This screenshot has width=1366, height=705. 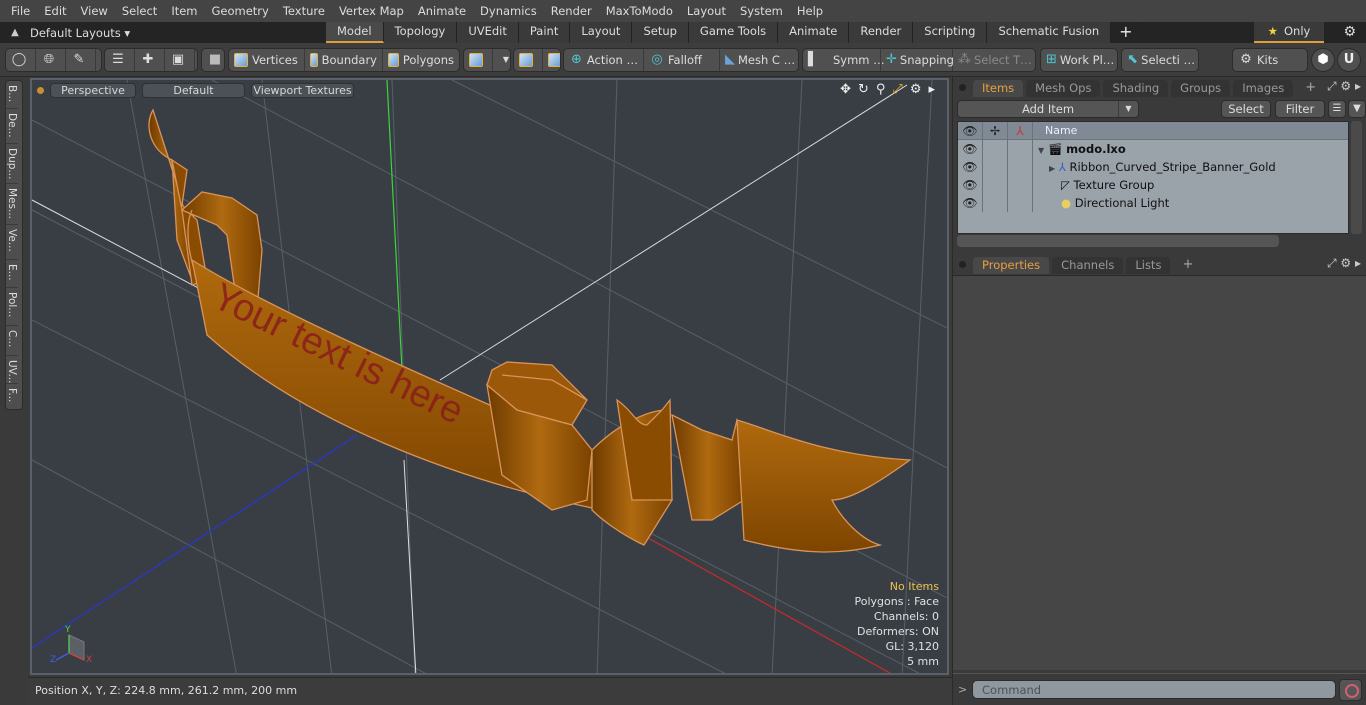 What do you see at coordinates (302, 90) in the screenshot?
I see `viewport-textures-button: Viewport Textures` at bounding box center [302, 90].